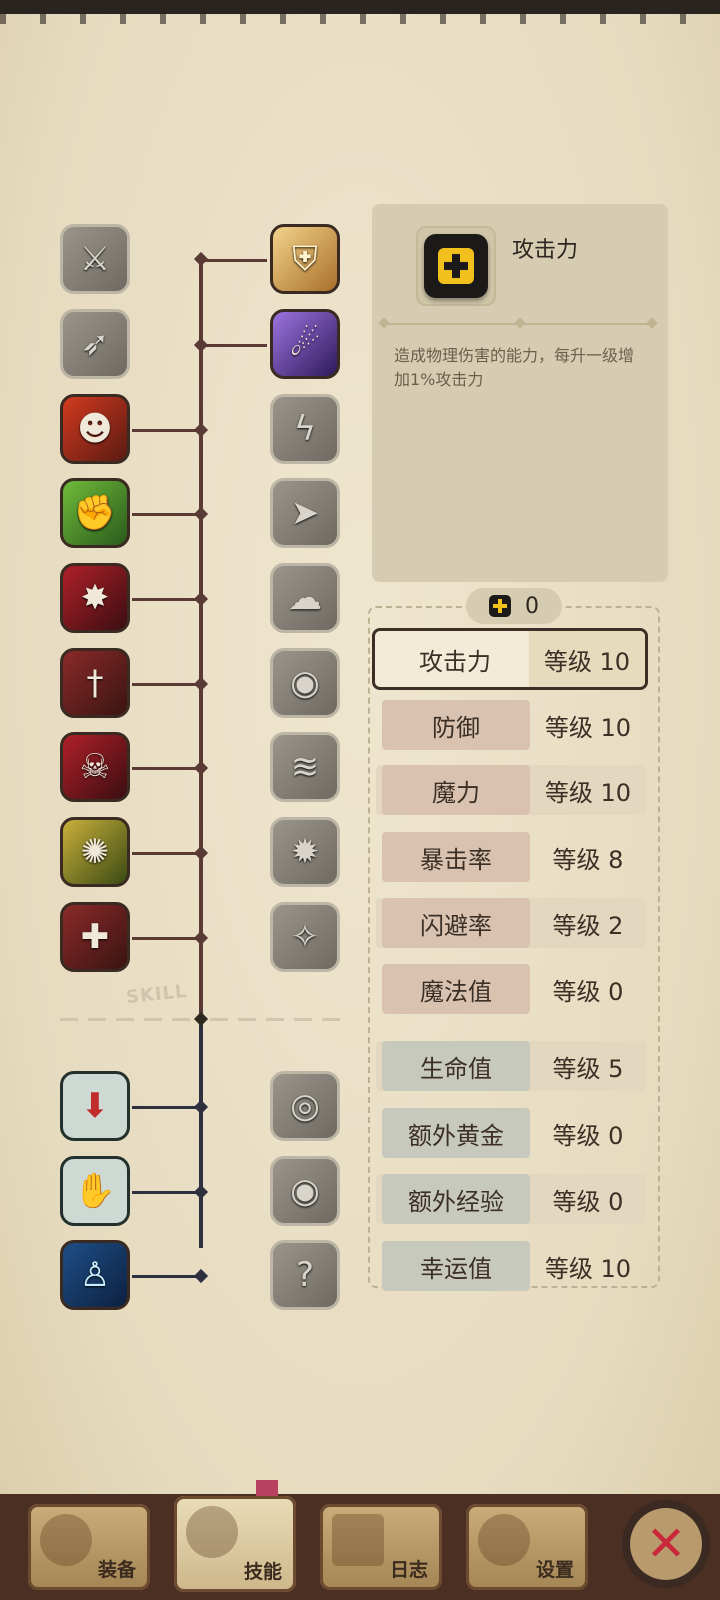  I want to click on top-torn-edge-detail, so click(360, 17).